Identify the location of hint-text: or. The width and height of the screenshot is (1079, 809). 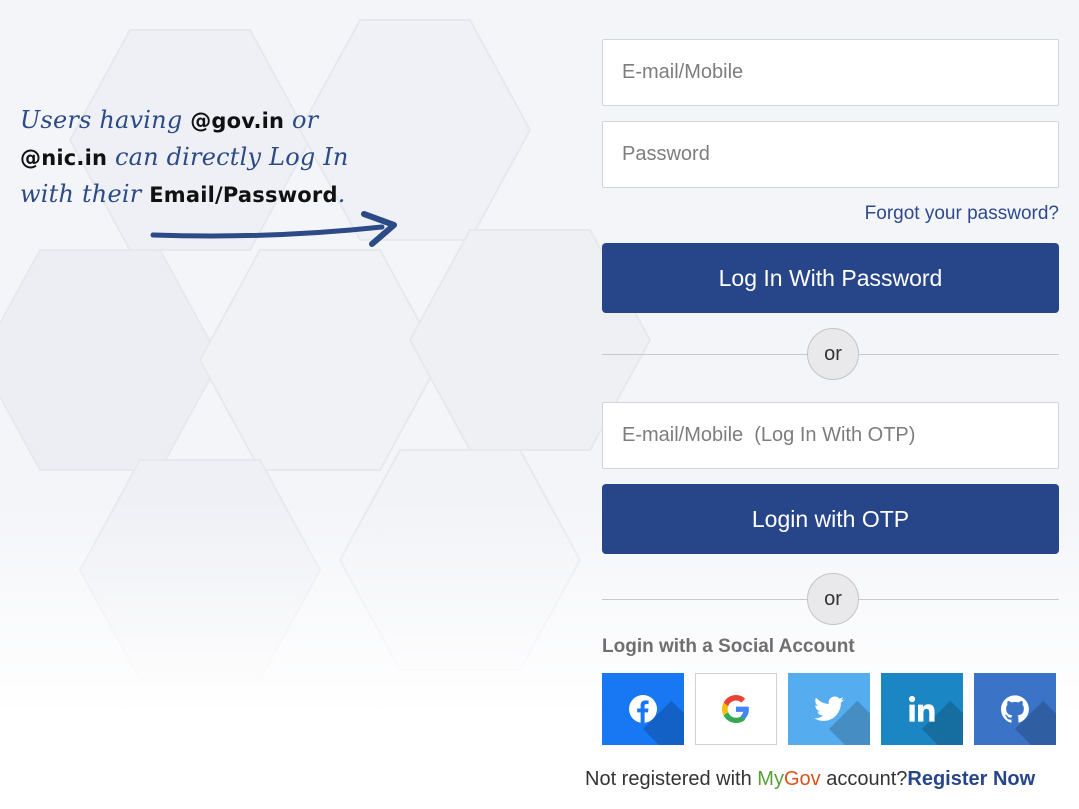
(301, 120).